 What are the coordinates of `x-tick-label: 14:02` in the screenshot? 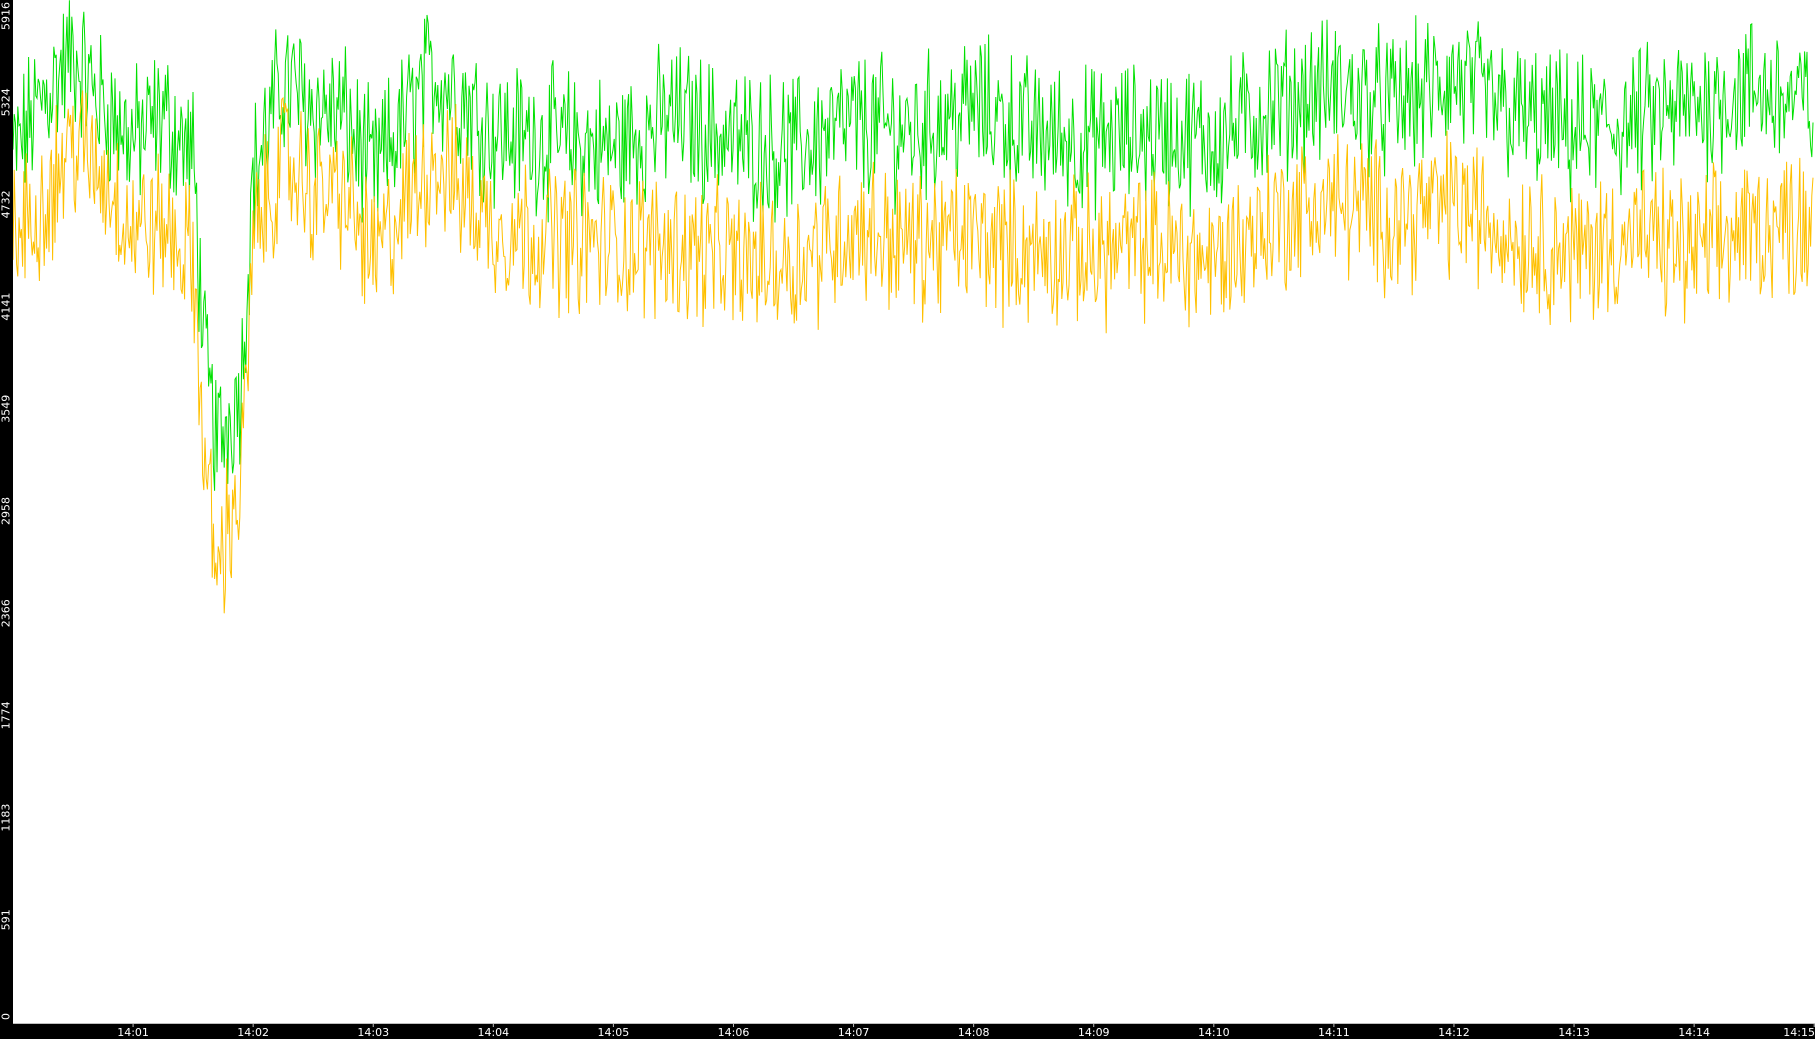 It's located at (253, 1032).